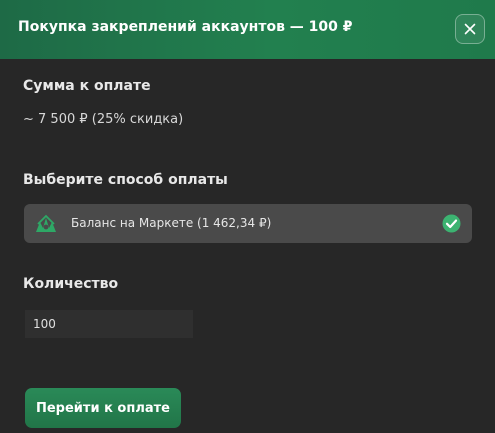 The width and height of the screenshot is (495, 433). Describe the element at coordinates (451, 223) in the screenshot. I see `check-circle-icon` at that location.